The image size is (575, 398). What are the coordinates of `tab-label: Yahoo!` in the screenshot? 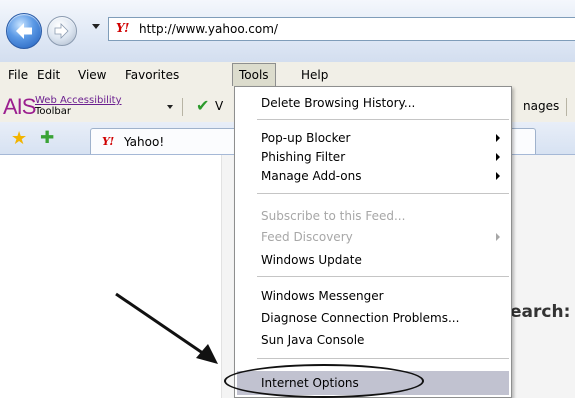 It's located at (144, 142).